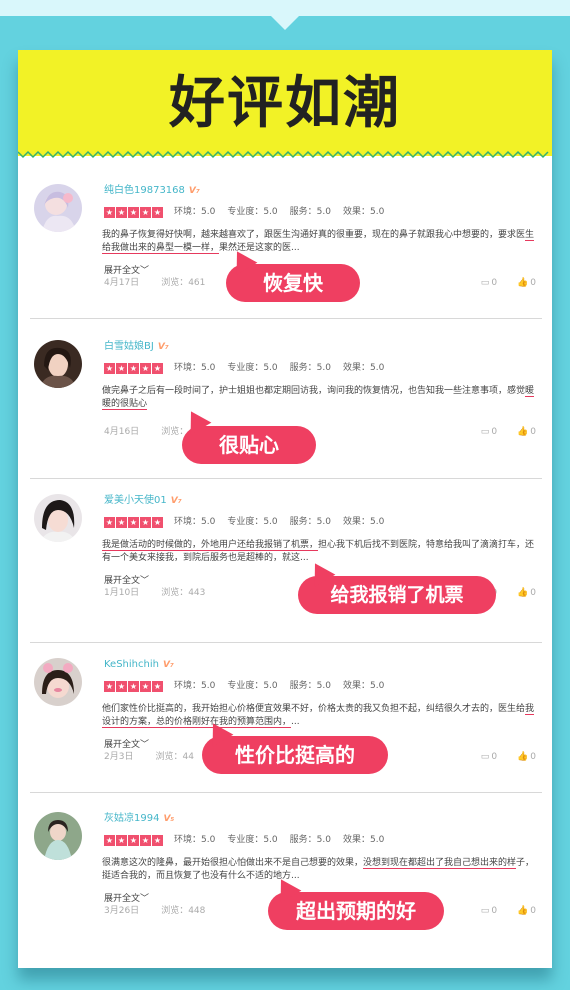 The height and width of the screenshot is (990, 570). What do you see at coordinates (397, 595) in the screenshot?
I see `highlight-tag-3: 给我报销了机票` at bounding box center [397, 595].